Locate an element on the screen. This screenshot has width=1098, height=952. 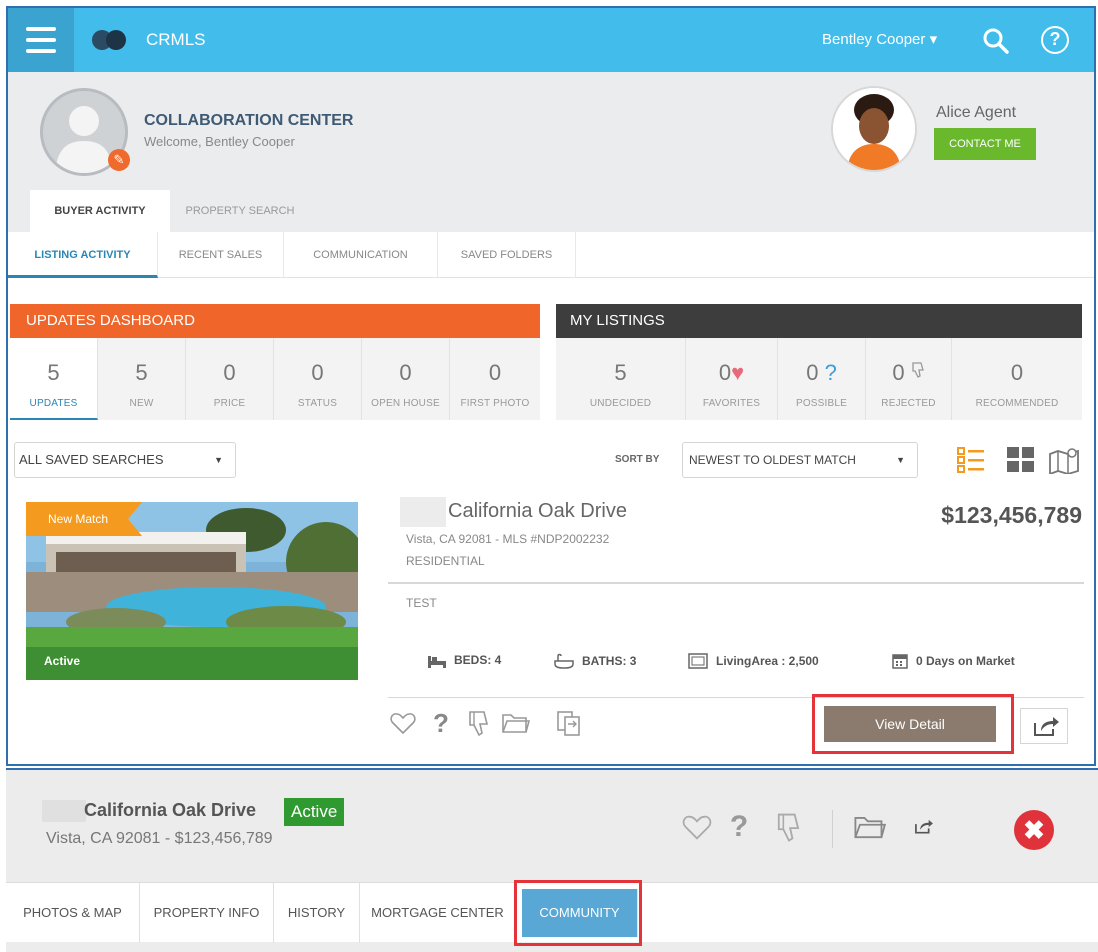
listing-remarks: TEST is located at coordinates (421, 603).